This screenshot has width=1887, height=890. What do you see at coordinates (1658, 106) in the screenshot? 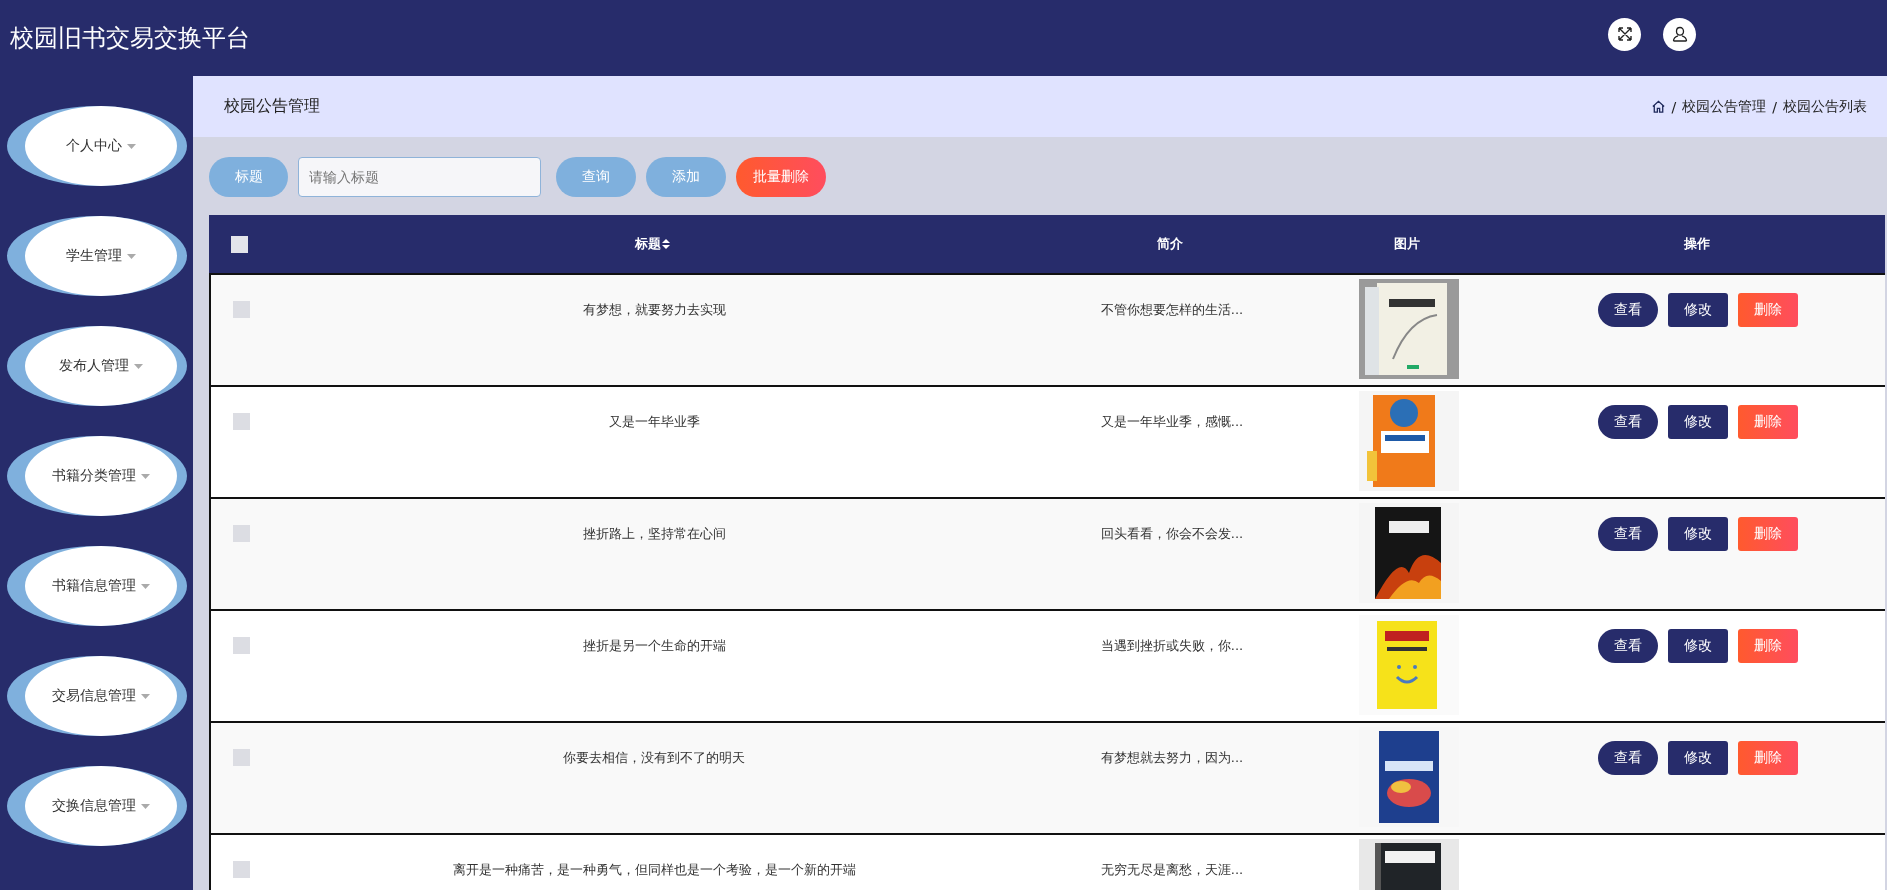
I see `home-icon` at bounding box center [1658, 106].